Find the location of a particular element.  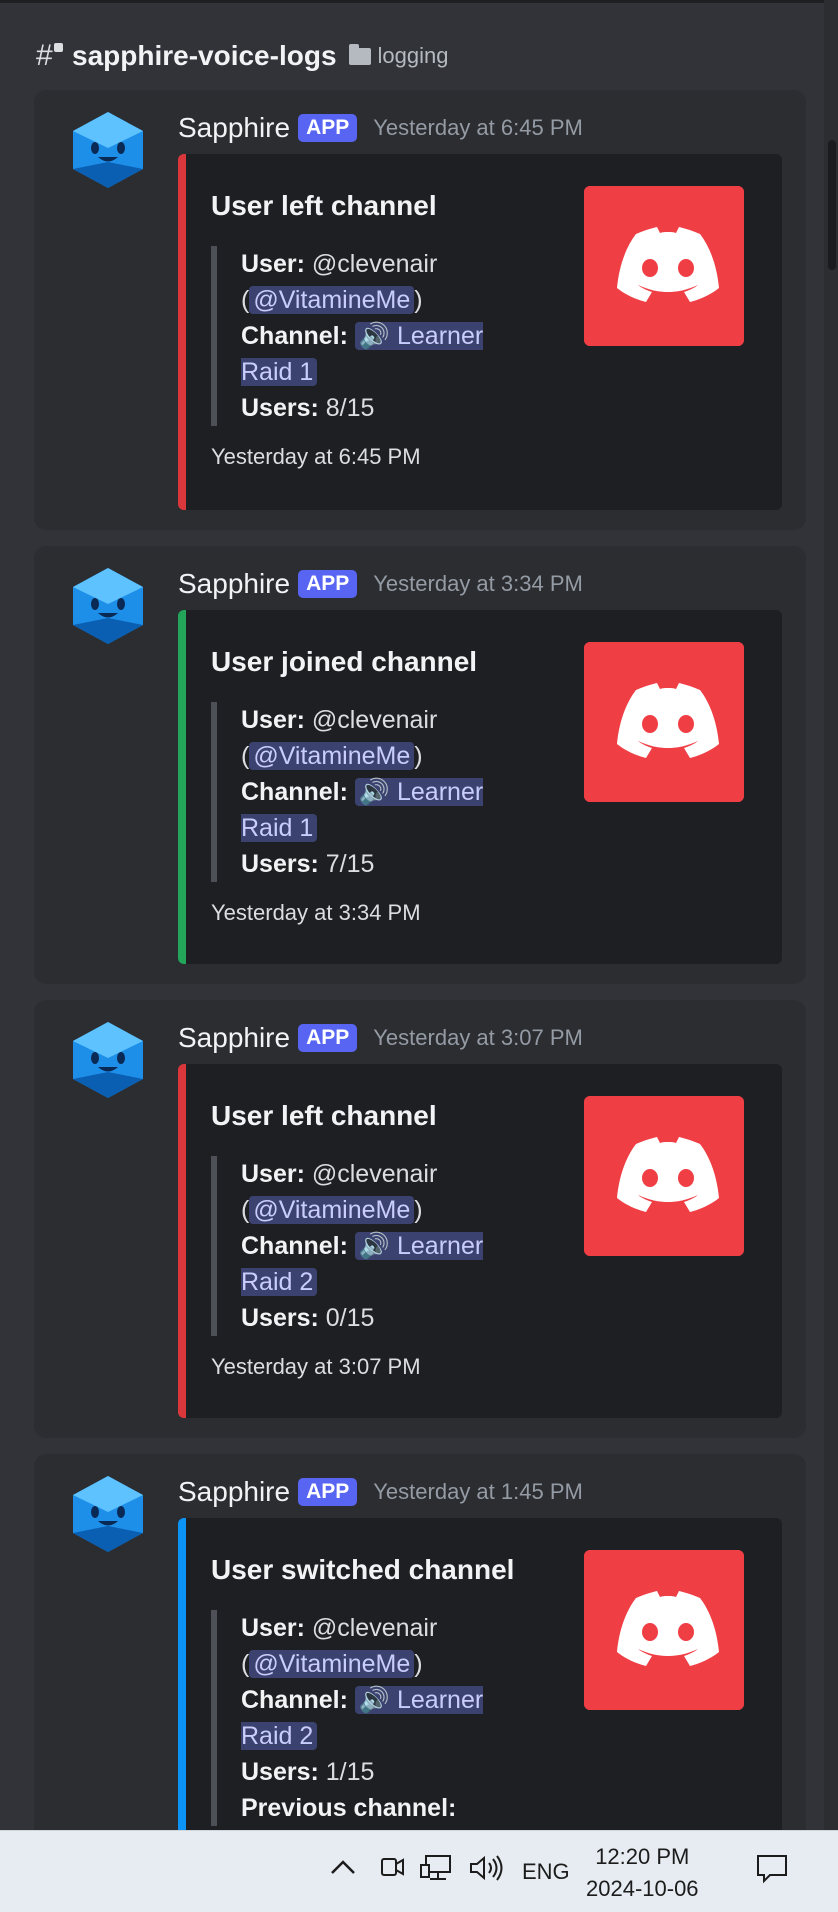

message-timestamp: Yesterday at 6:45 PM is located at coordinates (478, 128).